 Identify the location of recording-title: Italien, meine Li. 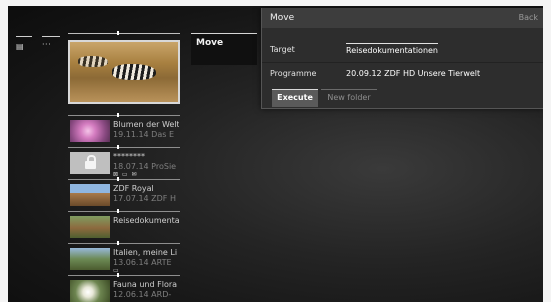
(145, 252).